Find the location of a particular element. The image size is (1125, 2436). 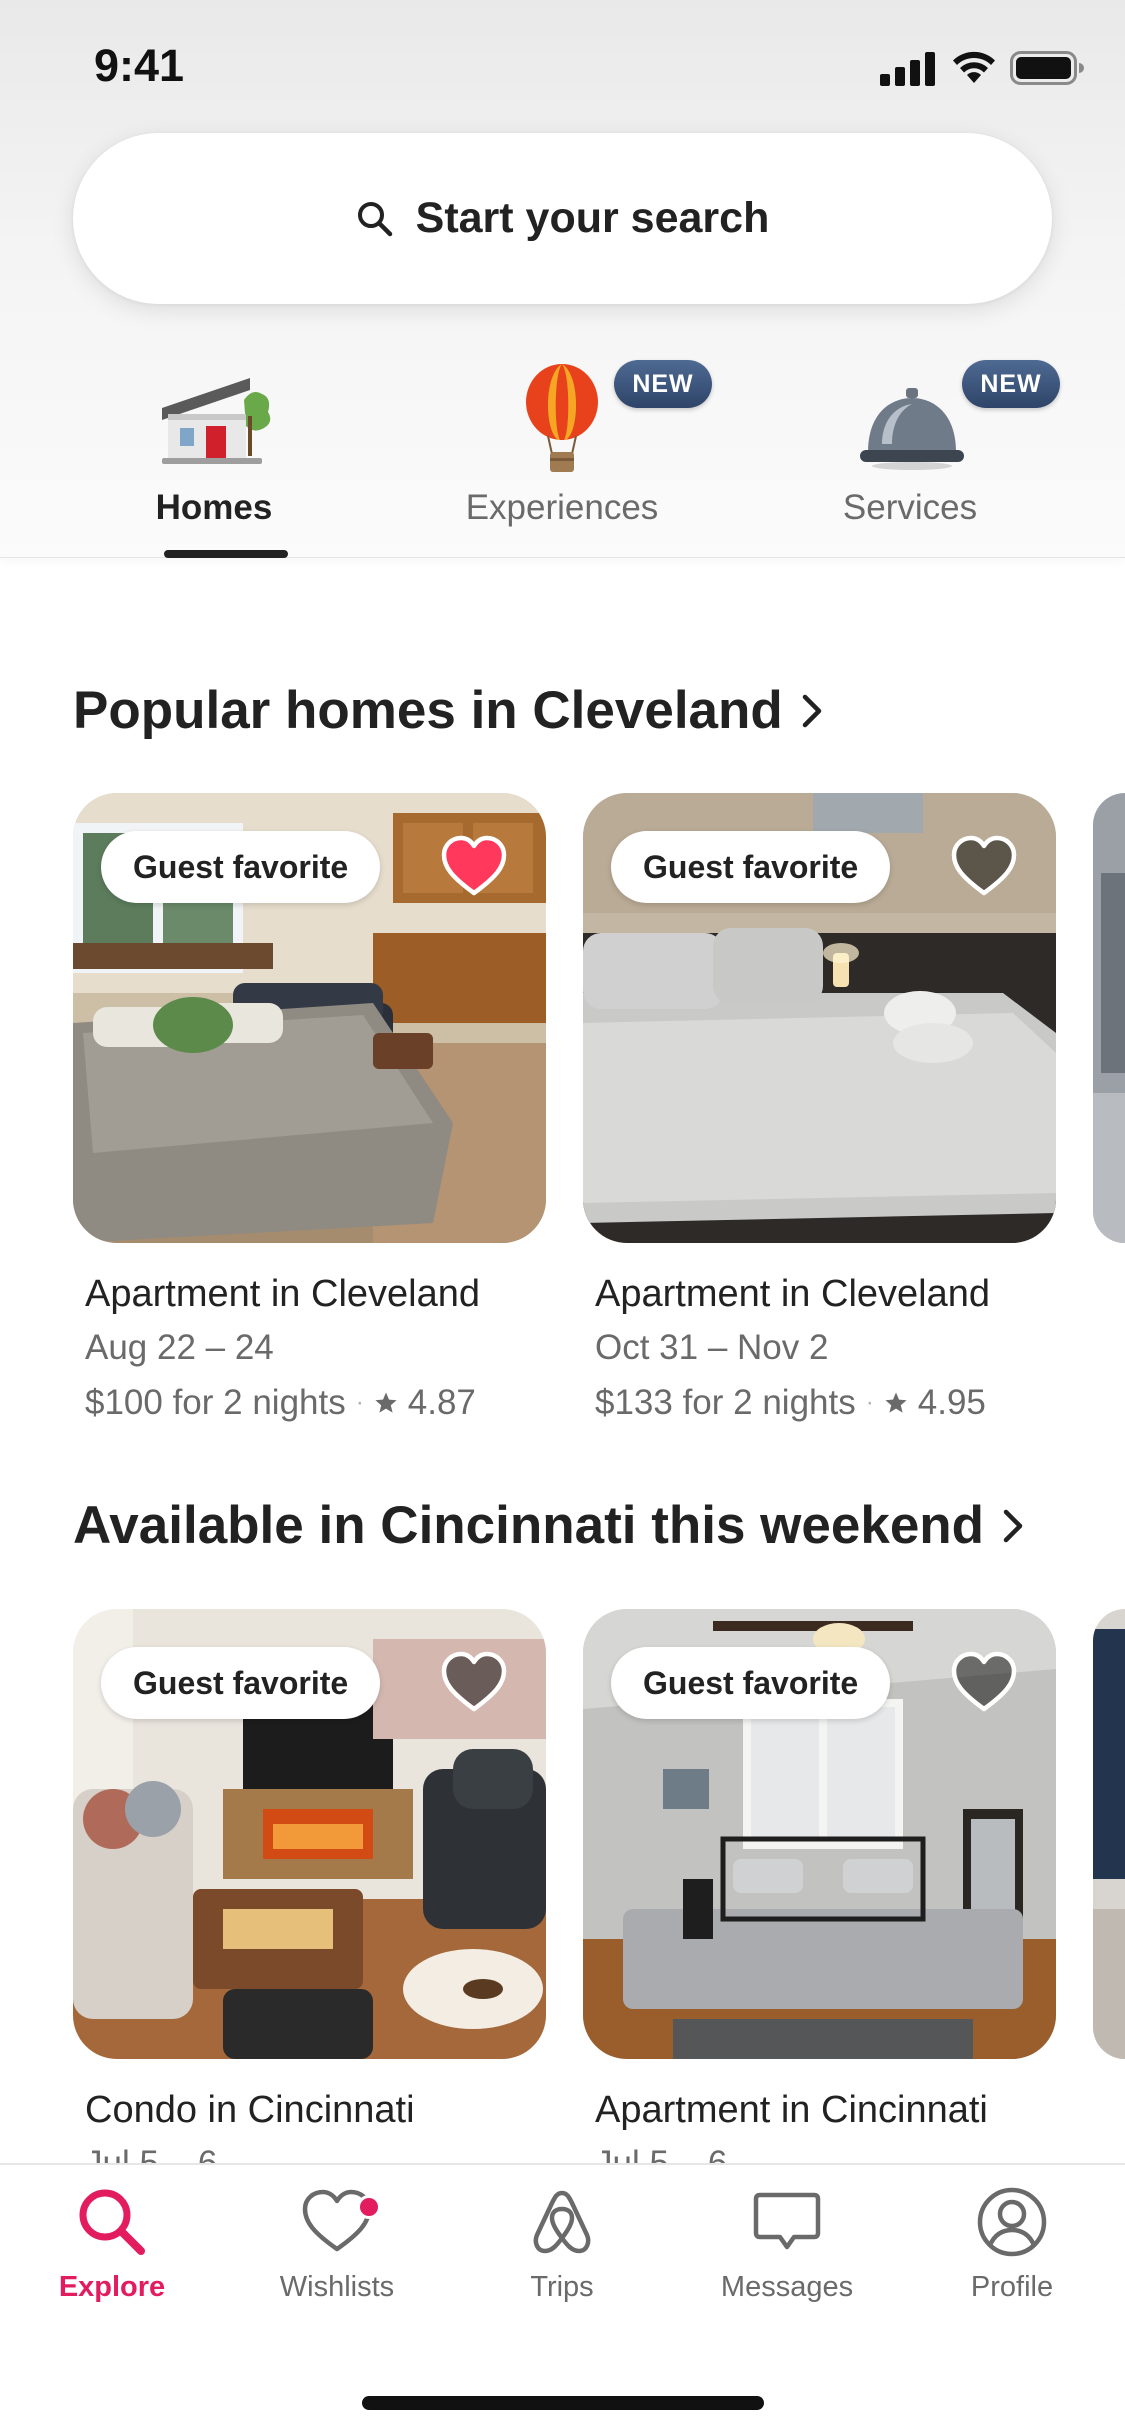

hot-air-balloon-icon is located at coordinates (562, 418).